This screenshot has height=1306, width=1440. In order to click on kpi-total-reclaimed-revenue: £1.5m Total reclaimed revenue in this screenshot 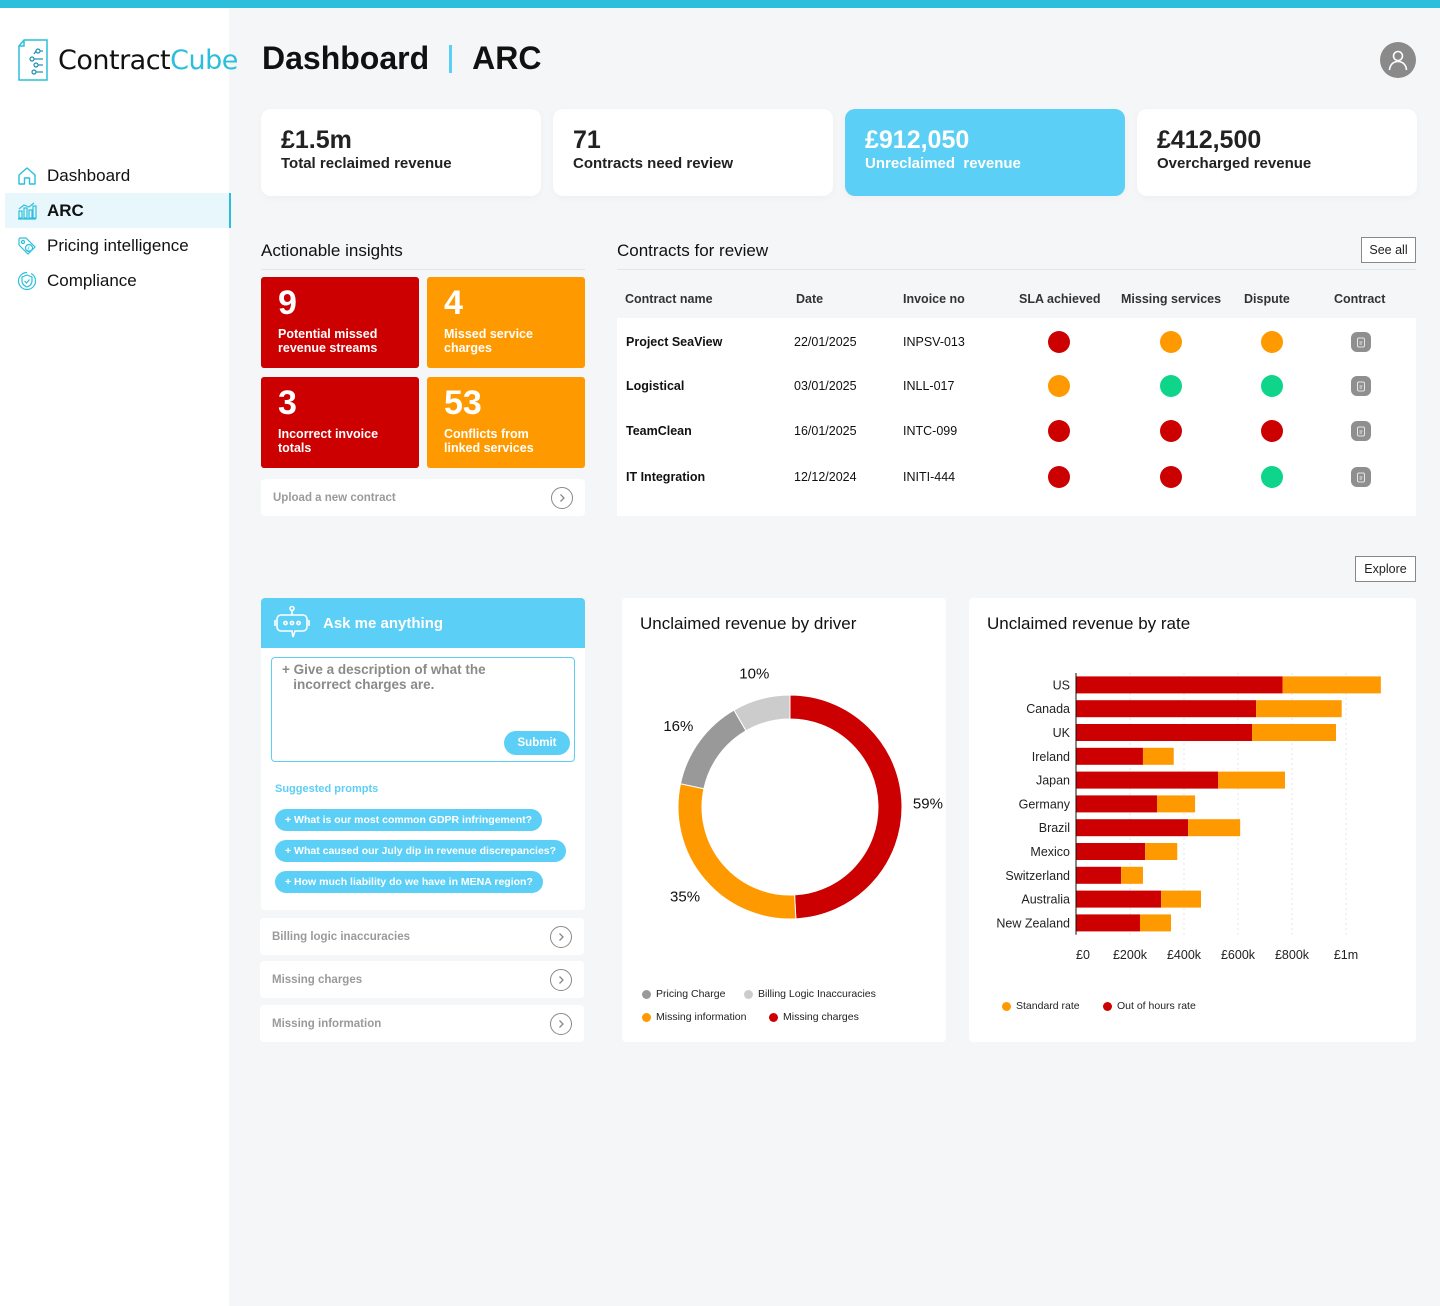, I will do `click(401, 152)`.